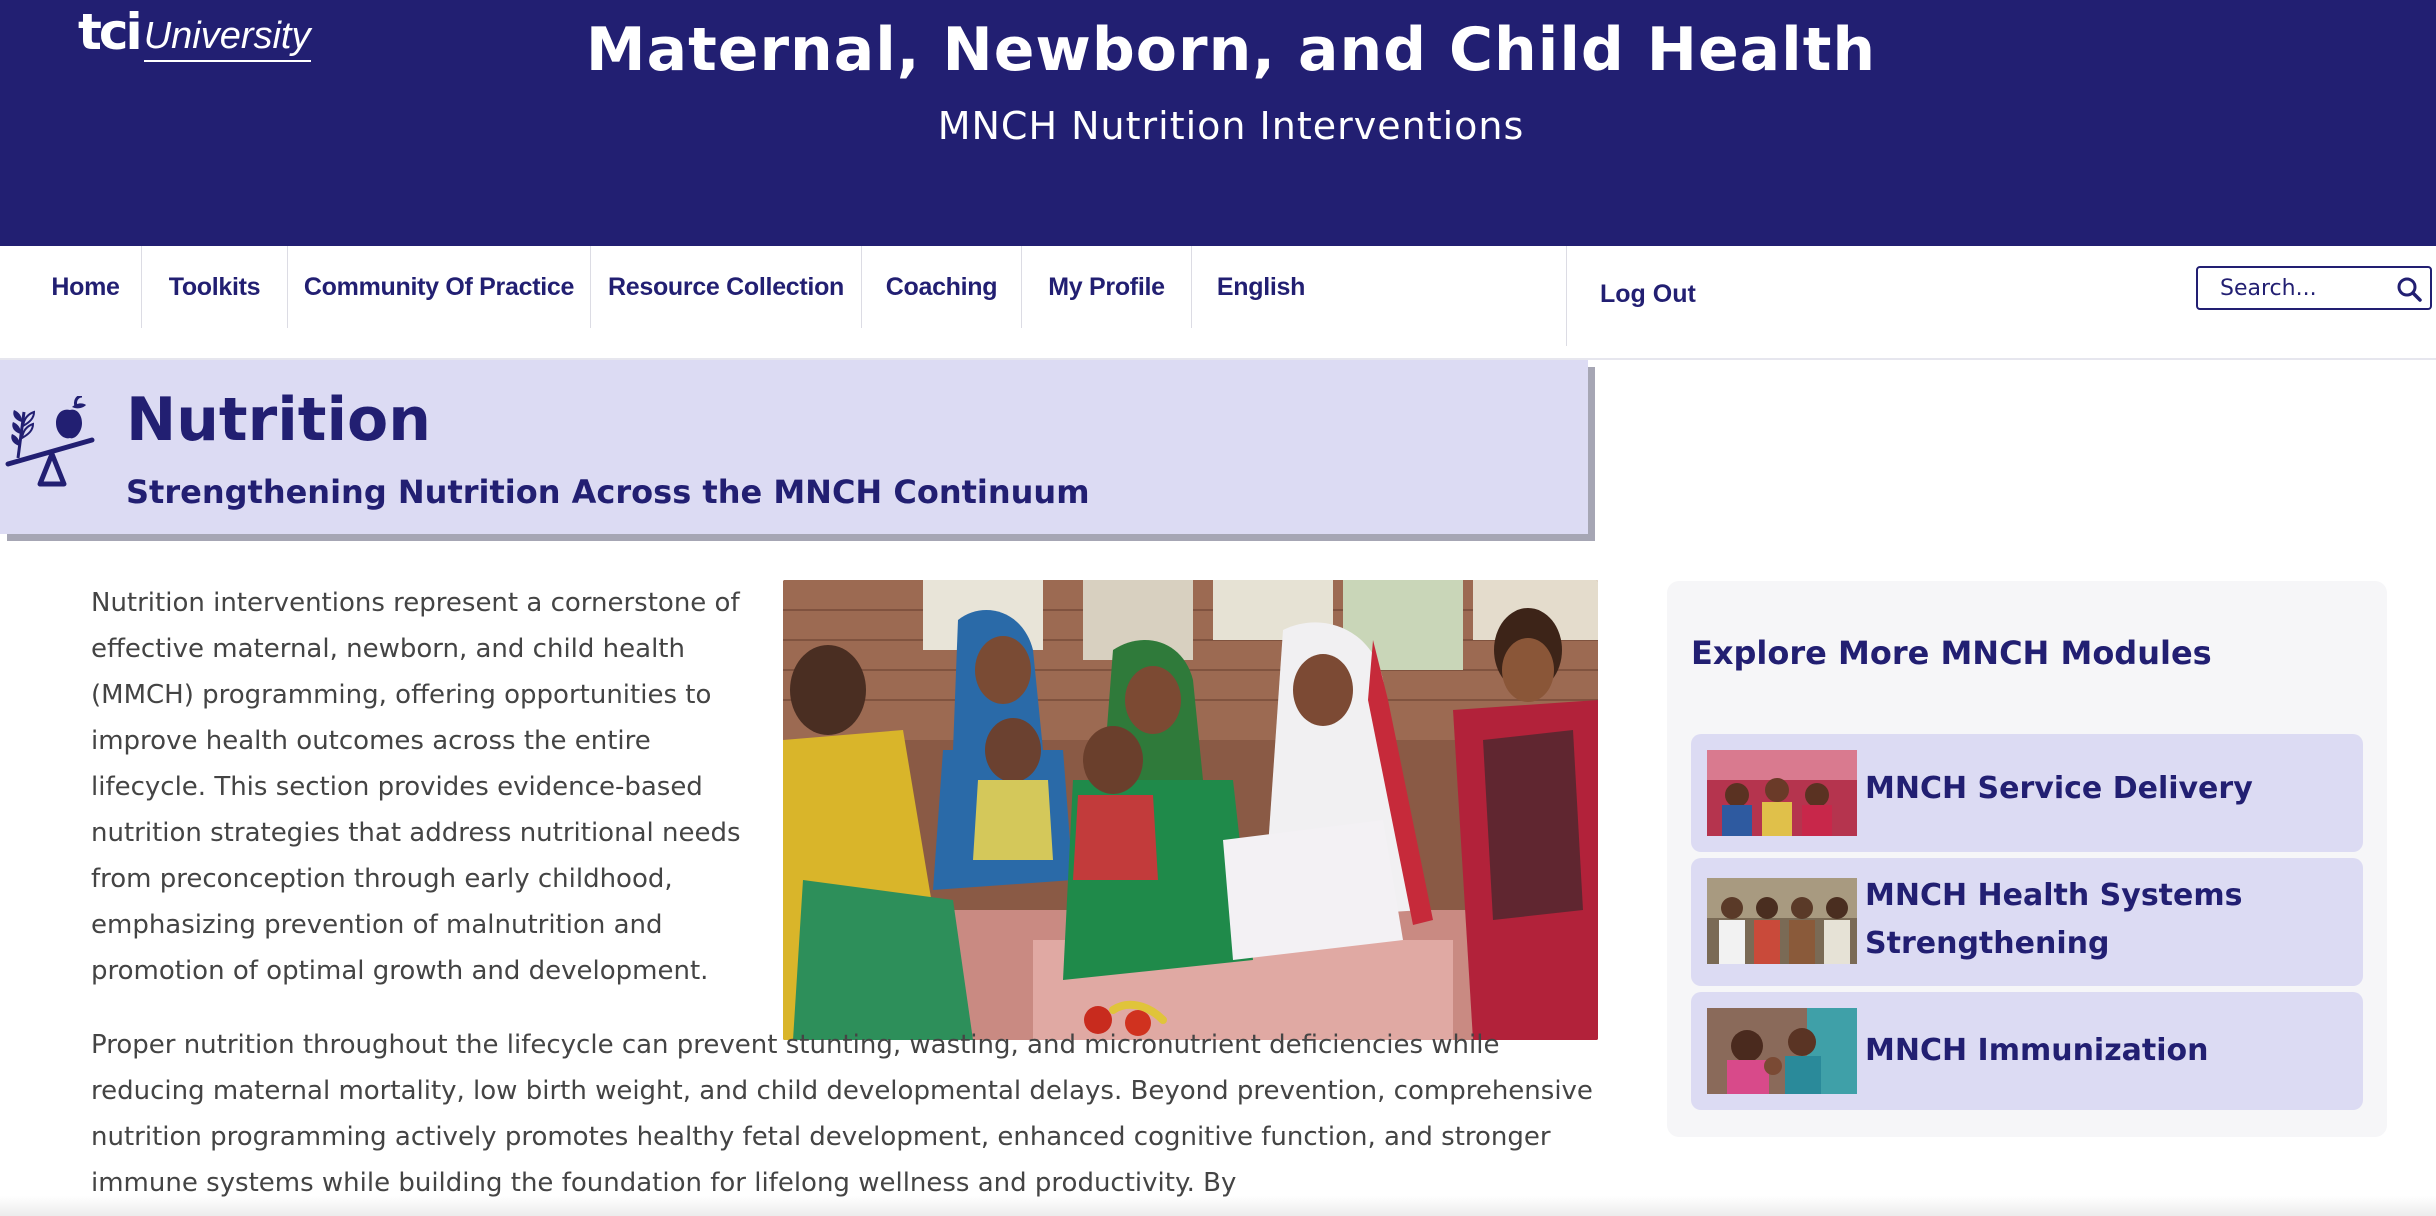 This screenshot has height=1216, width=2436. What do you see at coordinates (1782, 793) in the screenshot?
I see `service-delivery-thumbnail` at bounding box center [1782, 793].